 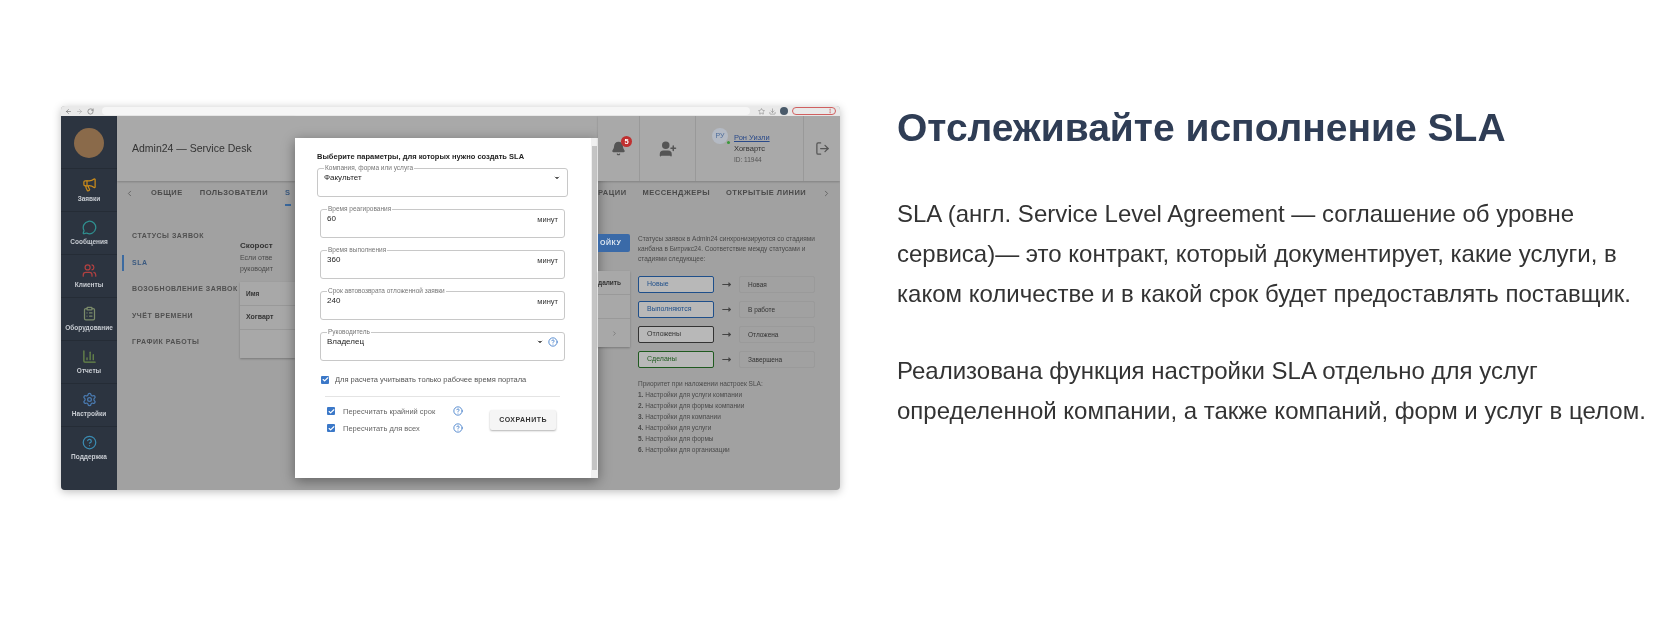 I want to click on field-value: 240, so click(x=334, y=301).